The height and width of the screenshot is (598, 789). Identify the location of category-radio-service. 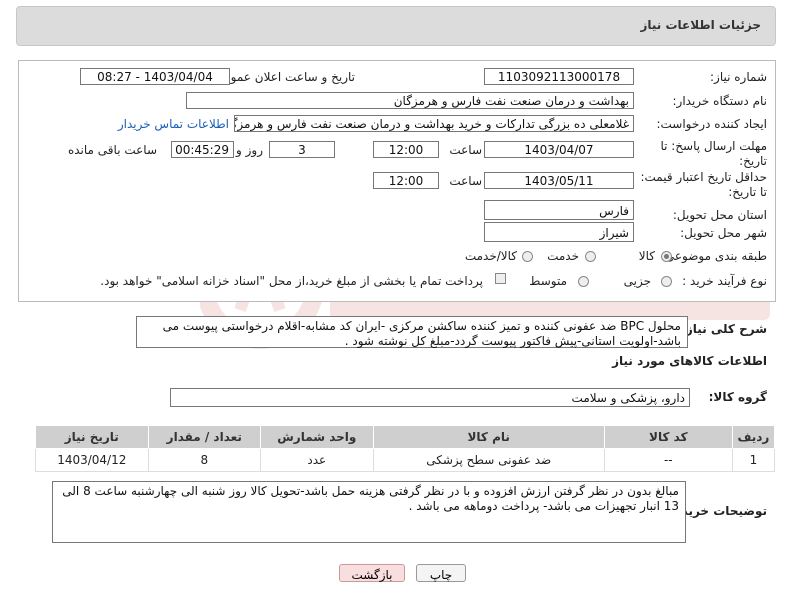
(590, 256).